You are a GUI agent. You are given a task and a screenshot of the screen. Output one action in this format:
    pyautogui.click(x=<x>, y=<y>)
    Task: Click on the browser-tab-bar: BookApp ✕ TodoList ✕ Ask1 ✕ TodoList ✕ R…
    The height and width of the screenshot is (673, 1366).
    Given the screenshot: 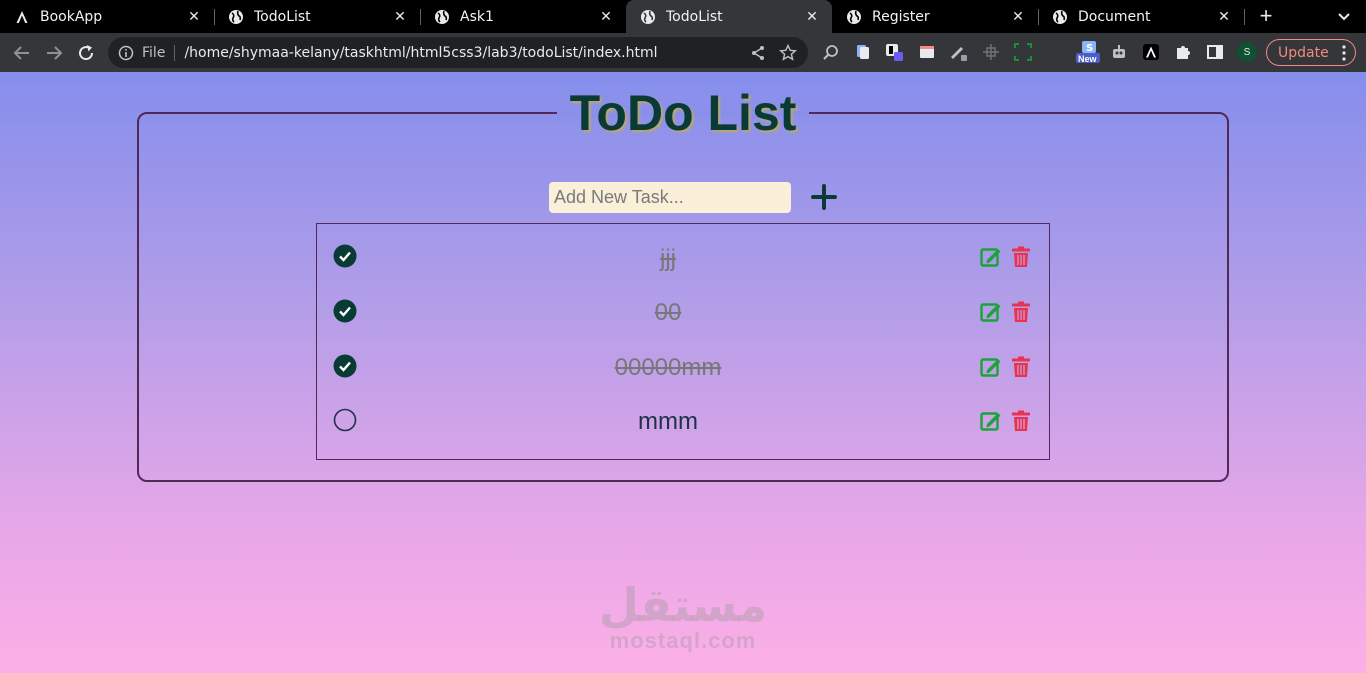 What is the action you would take?
    pyautogui.click(x=683, y=16)
    